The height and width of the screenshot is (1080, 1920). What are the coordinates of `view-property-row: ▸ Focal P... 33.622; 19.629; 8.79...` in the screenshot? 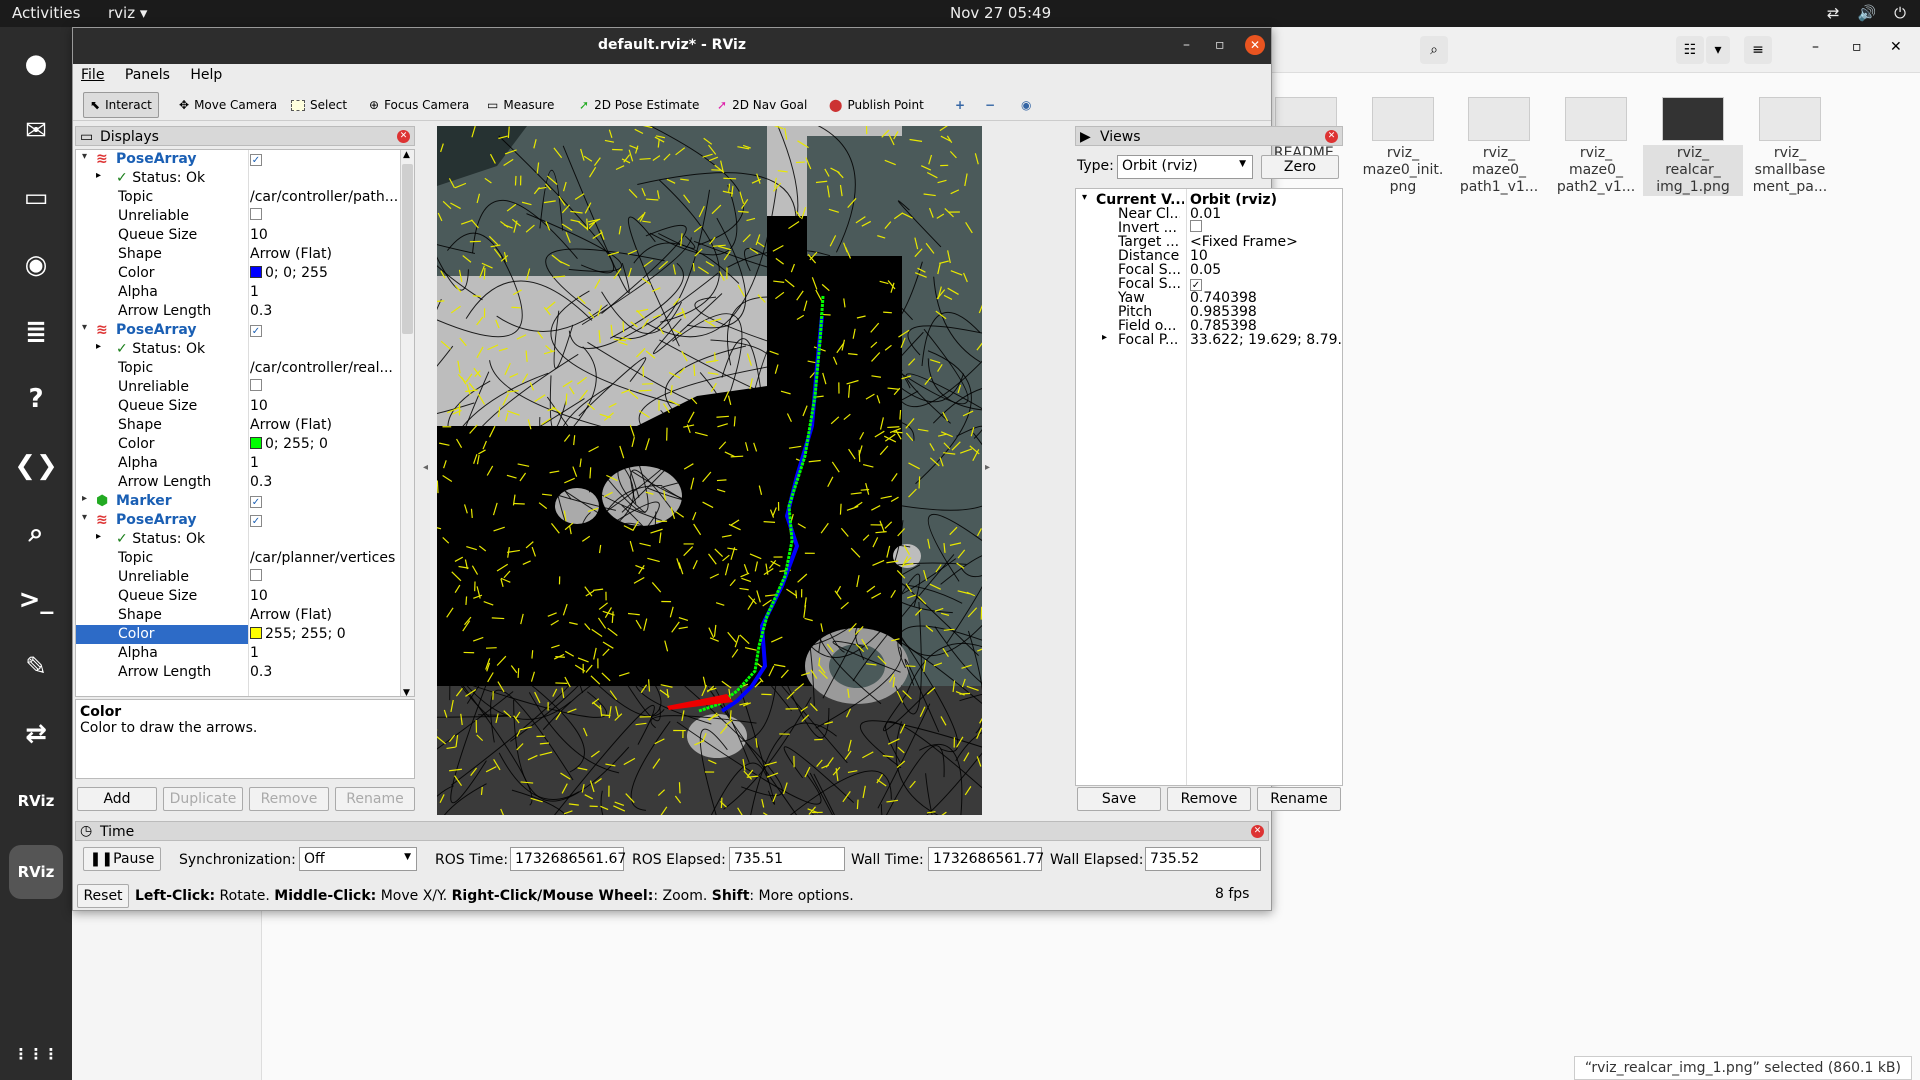 It's located at (1209, 340).